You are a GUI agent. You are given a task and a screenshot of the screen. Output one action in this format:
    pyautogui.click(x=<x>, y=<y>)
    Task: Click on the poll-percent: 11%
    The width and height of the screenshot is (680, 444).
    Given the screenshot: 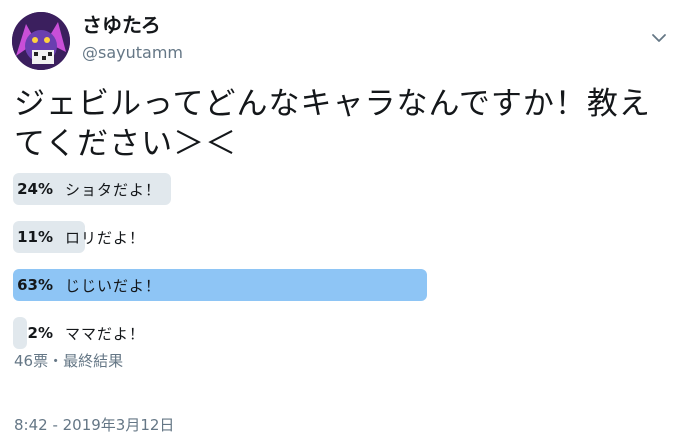 What is the action you would take?
    pyautogui.click(x=35, y=237)
    